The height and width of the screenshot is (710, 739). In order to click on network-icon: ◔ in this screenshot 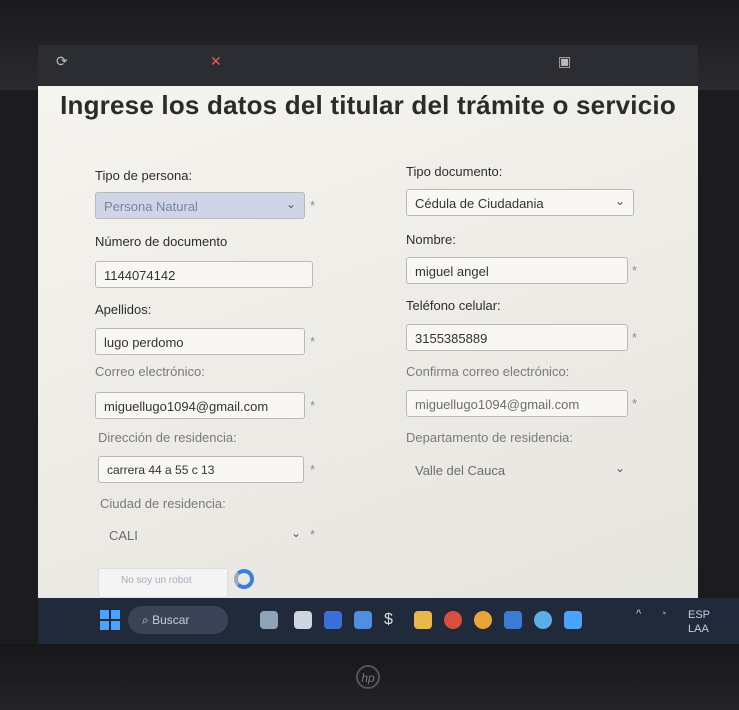, I will do `click(663, 614)`.